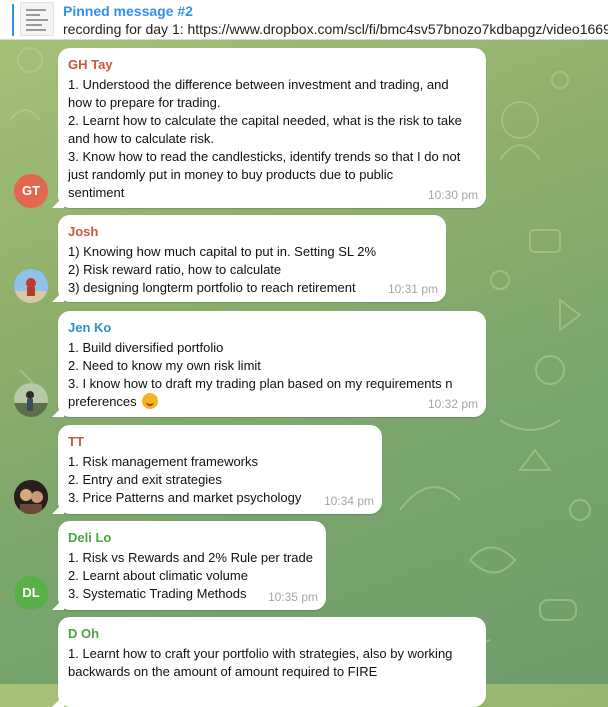 The height and width of the screenshot is (707, 608). Describe the element at coordinates (158, 575) in the screenshot. I see `message-line: 2. Learnt about climatic volume` at that location.